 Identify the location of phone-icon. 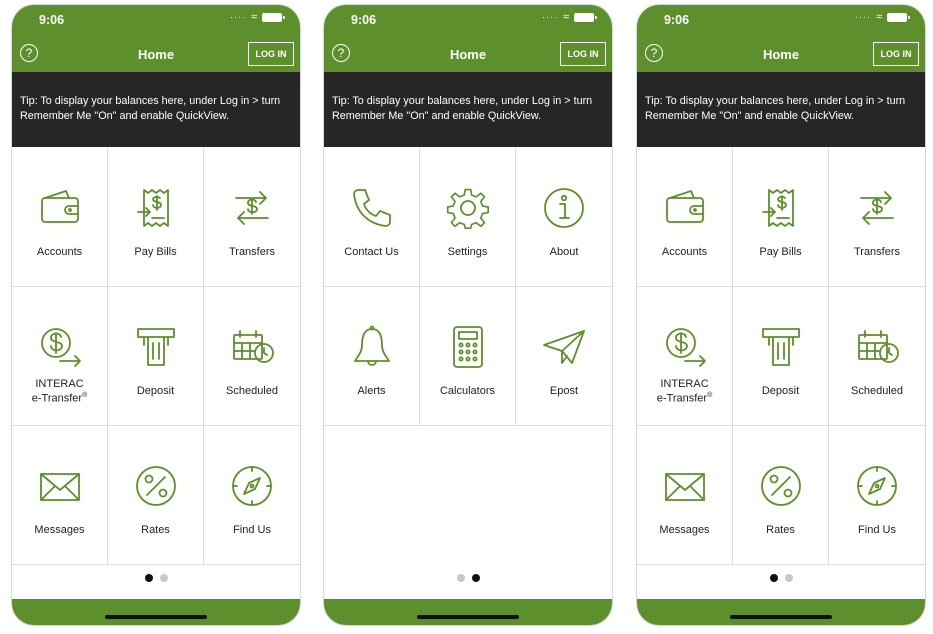
(372, 208).